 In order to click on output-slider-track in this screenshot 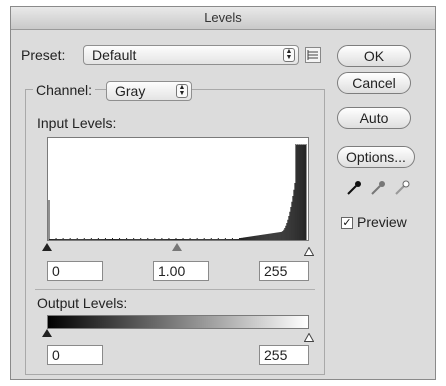, I will do `click(178, 335)`.